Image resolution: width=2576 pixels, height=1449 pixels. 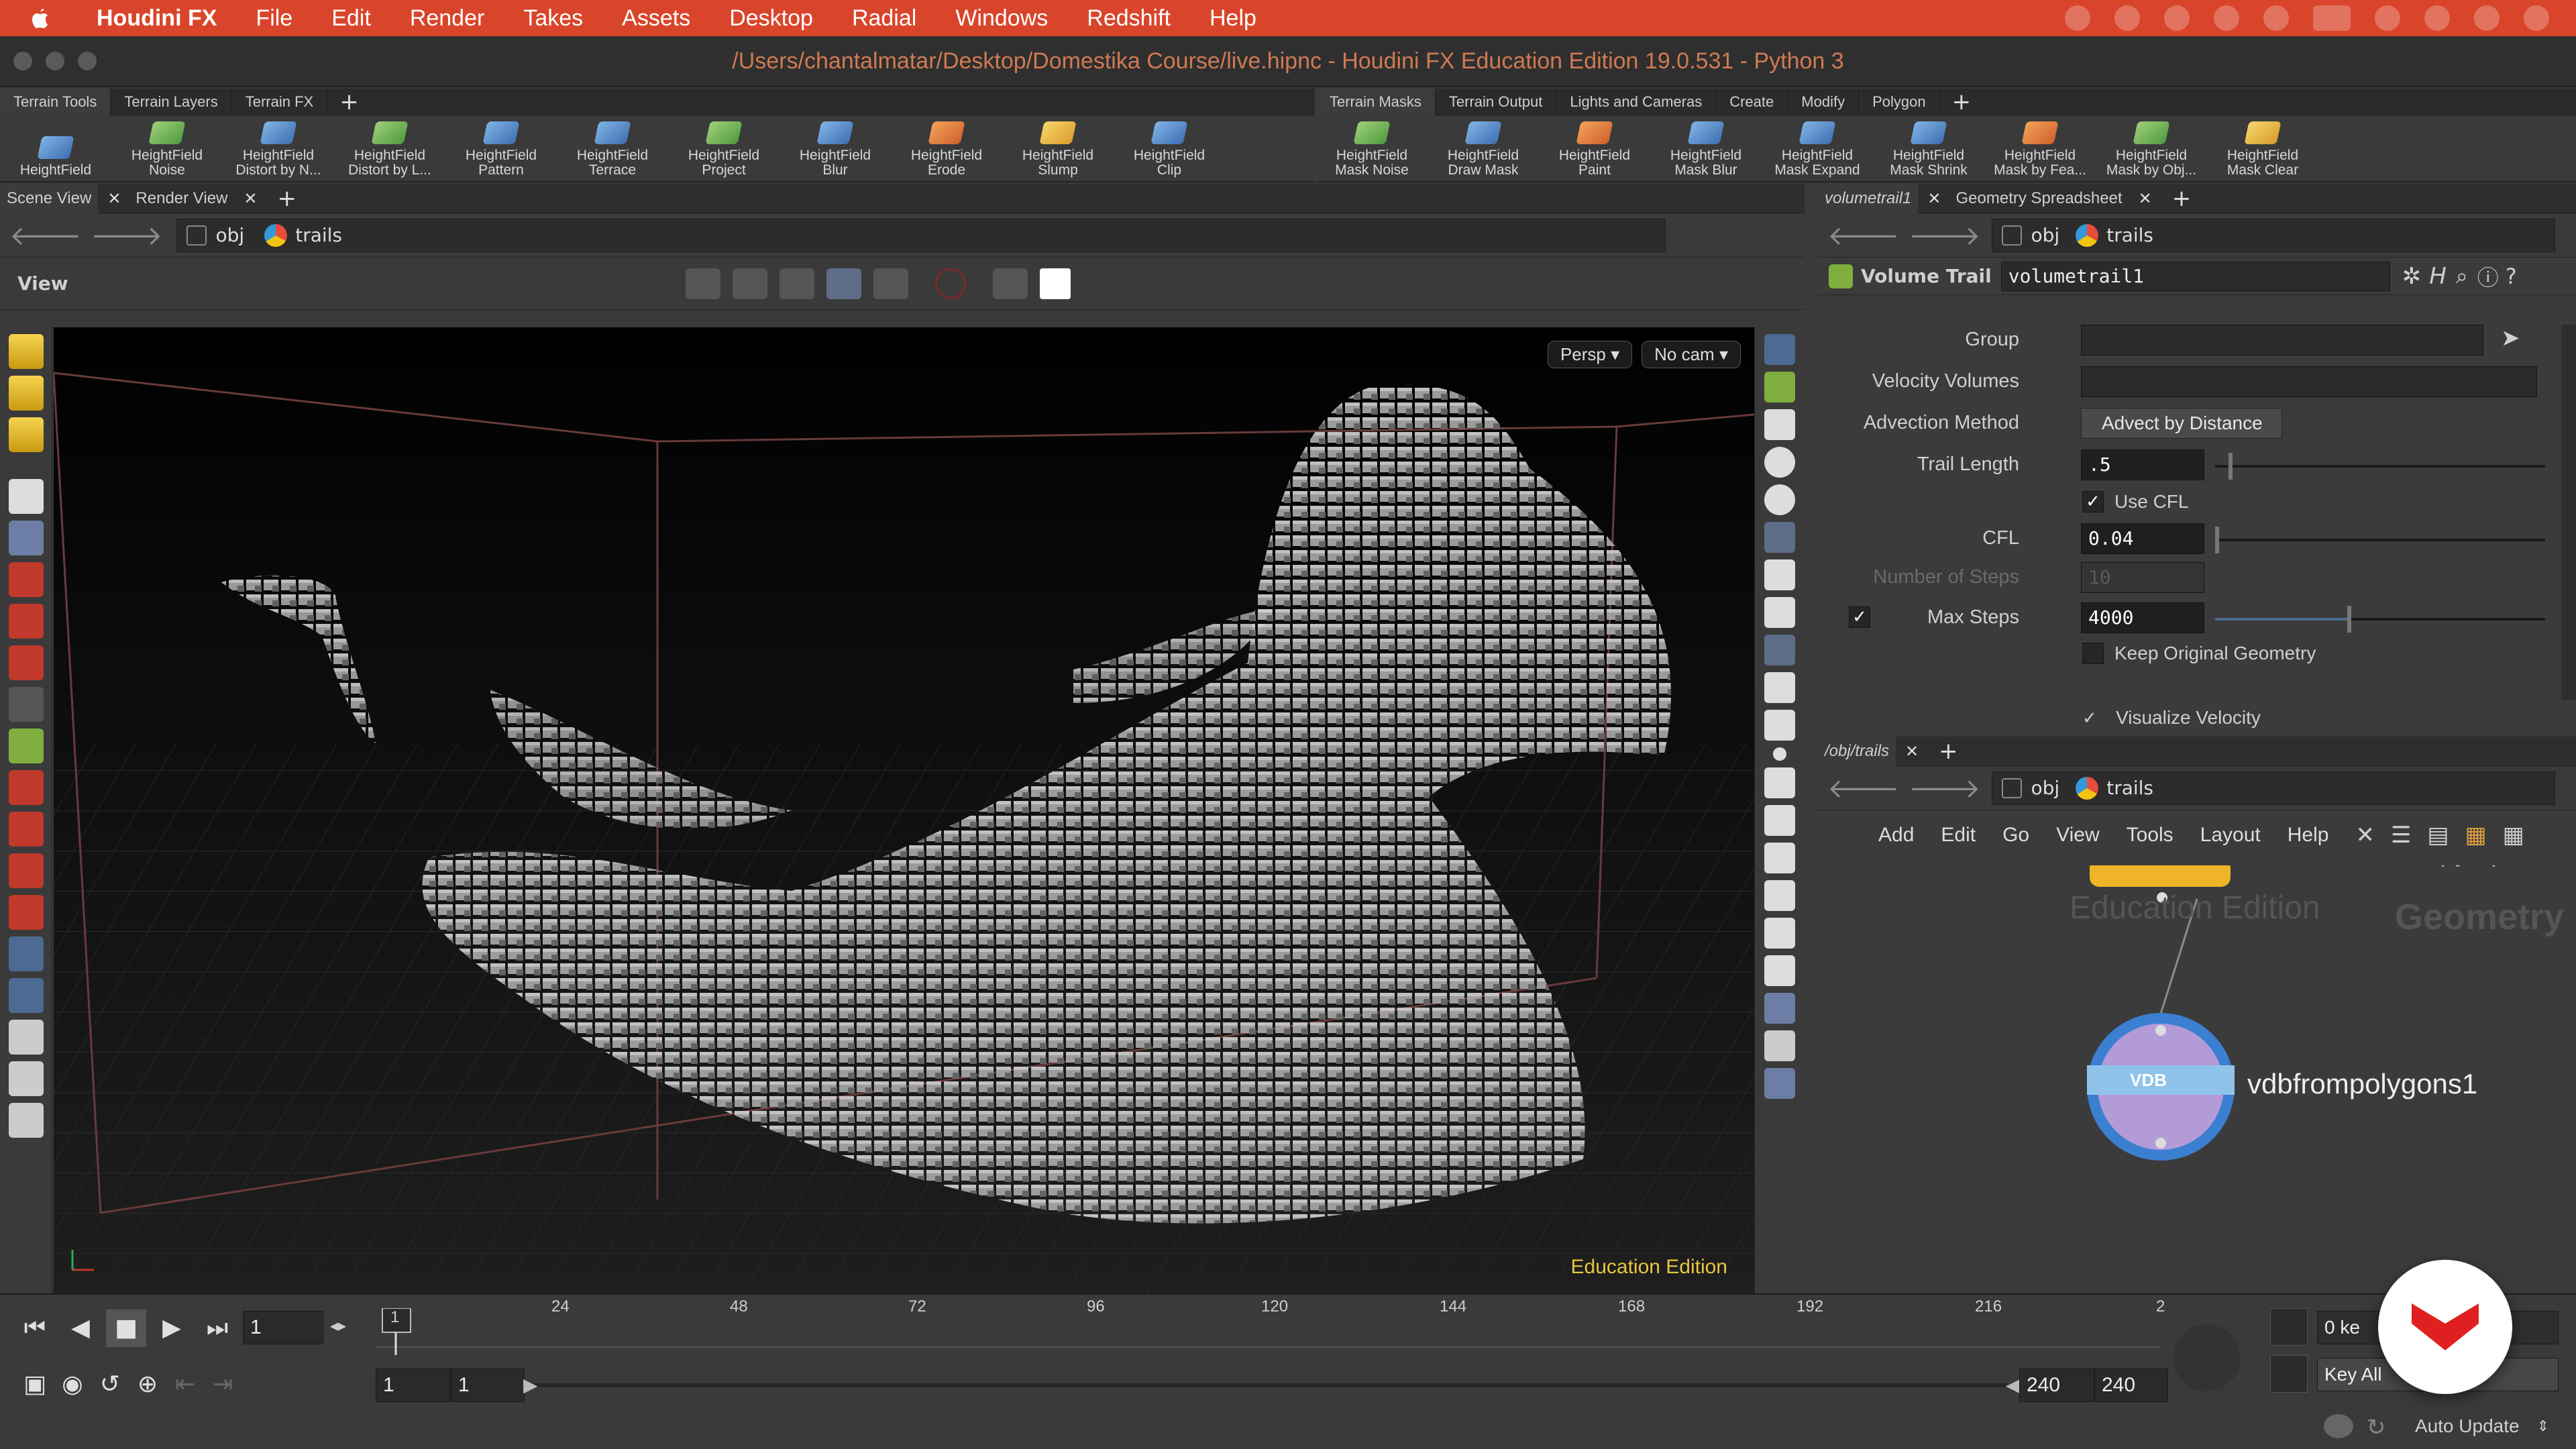 What do you see at coordinates (2412, 276) in the screenshot?
I see `gear-icon: ✲` at bounding box center [2412, 276].